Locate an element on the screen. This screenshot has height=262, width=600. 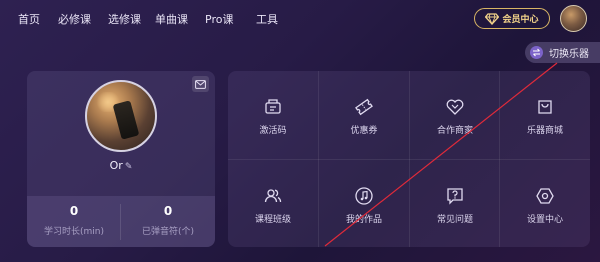
switch-instrument-label: 切换乐器 is located at coordinates (569, 54).